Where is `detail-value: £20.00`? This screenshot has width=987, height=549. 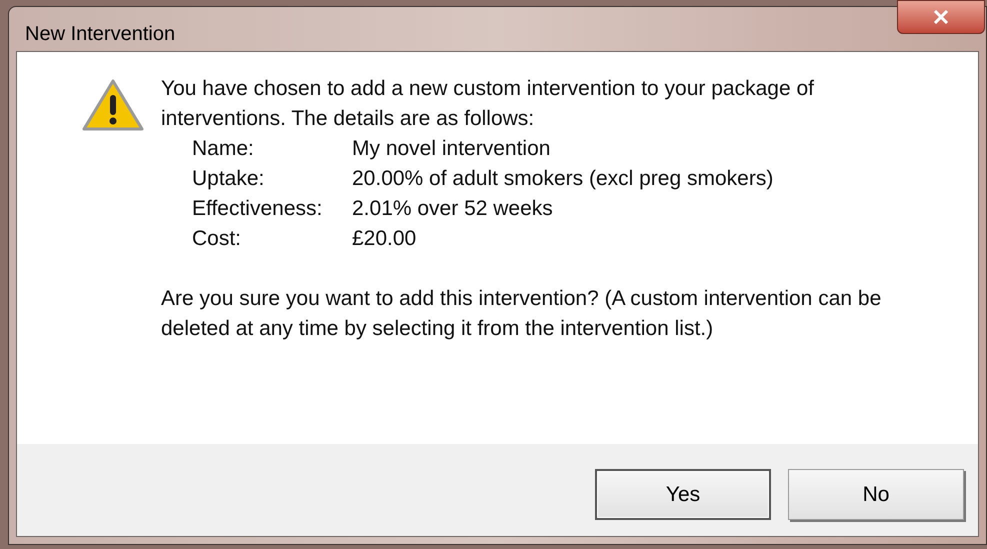
detail-value: £20.00 is located at coordinates (385, 239).